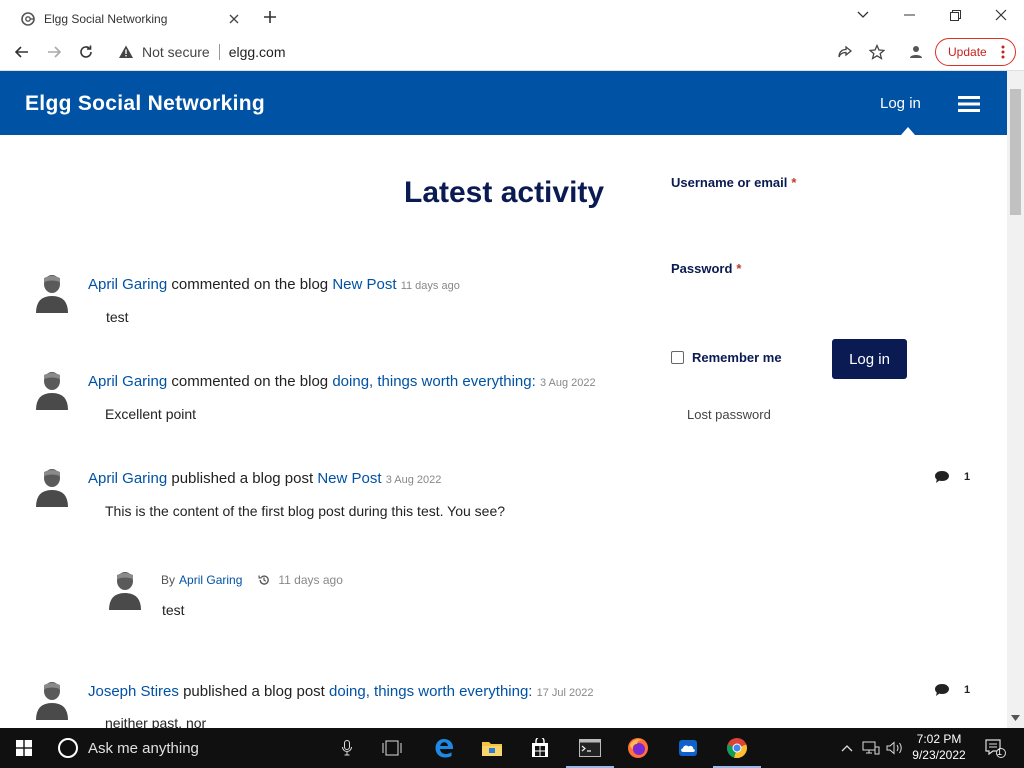 The height and width of the screenshot is (768, 1024). What do you see at coordinates (28, 18) in the screenshot?
I see `elgg-favicon-icon` at bounding box center [28, 18].